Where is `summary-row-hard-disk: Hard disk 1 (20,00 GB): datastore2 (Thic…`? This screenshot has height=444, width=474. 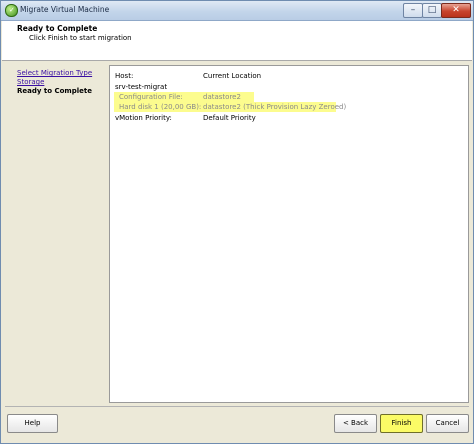
summary-row-hard-disk: Hard disk 1 (20,00 GB): datastore2 (Thic… is located at coordinates (290, 108).